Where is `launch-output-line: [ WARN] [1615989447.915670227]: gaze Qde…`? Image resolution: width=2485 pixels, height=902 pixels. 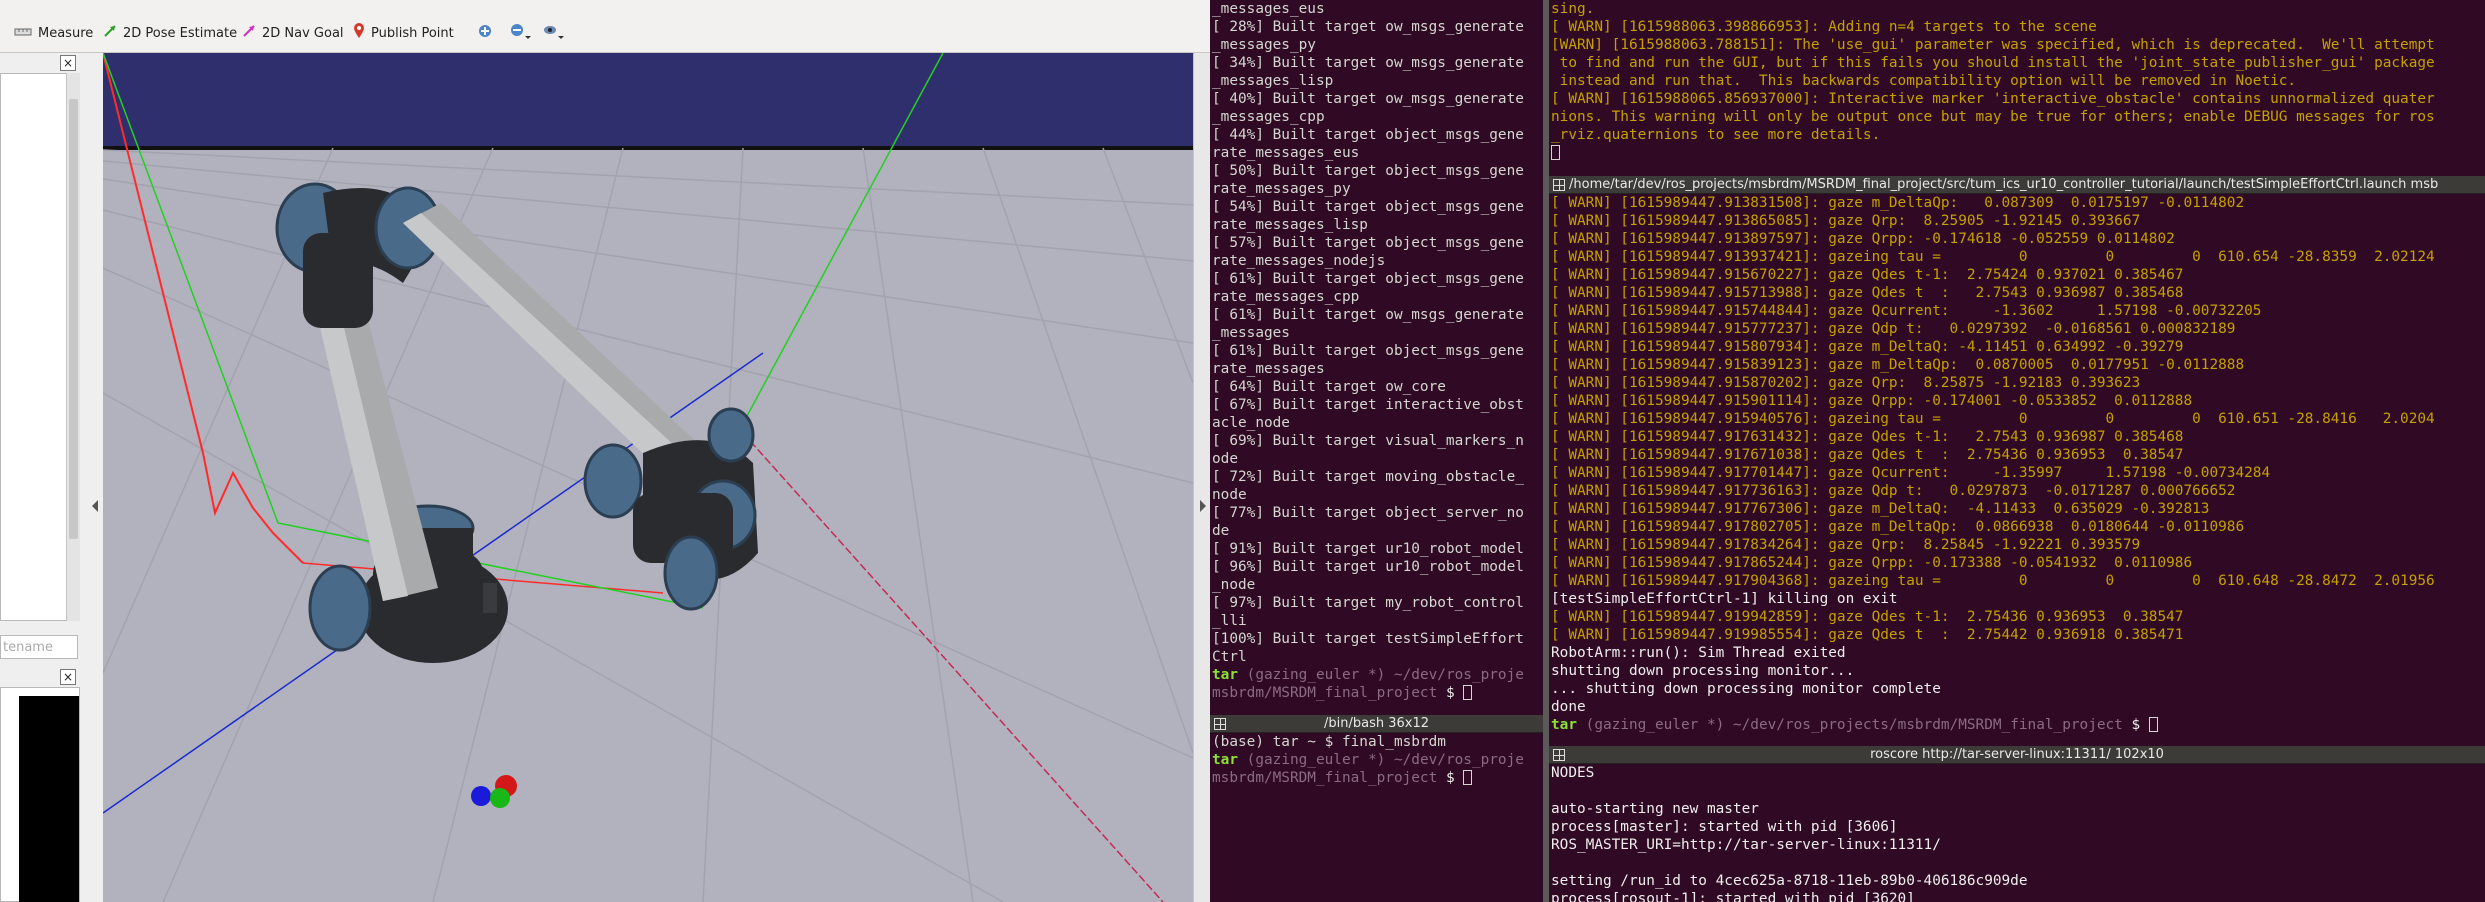 launch-output-line: [ WARN] [1615989447.915670227]: gaze Qde… is located at coordinates (1867, 275).